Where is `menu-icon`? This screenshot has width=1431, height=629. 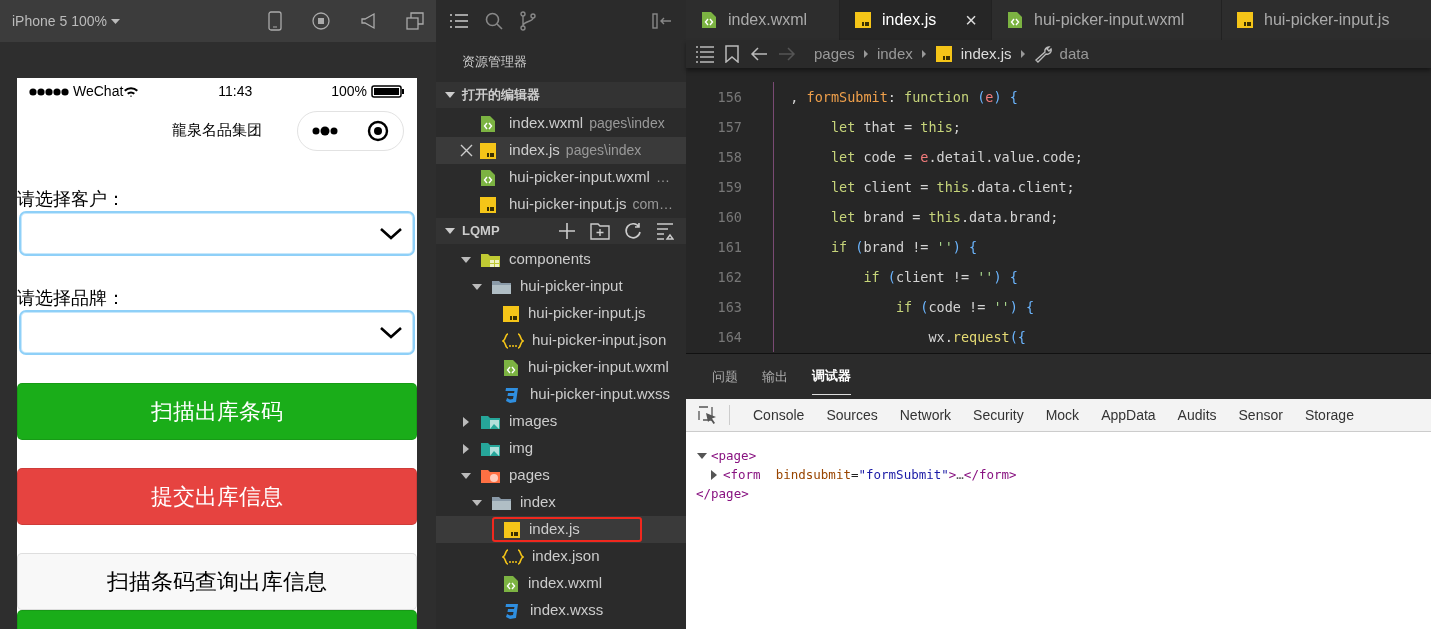 menu-icon is located at coordinates (459, 21).